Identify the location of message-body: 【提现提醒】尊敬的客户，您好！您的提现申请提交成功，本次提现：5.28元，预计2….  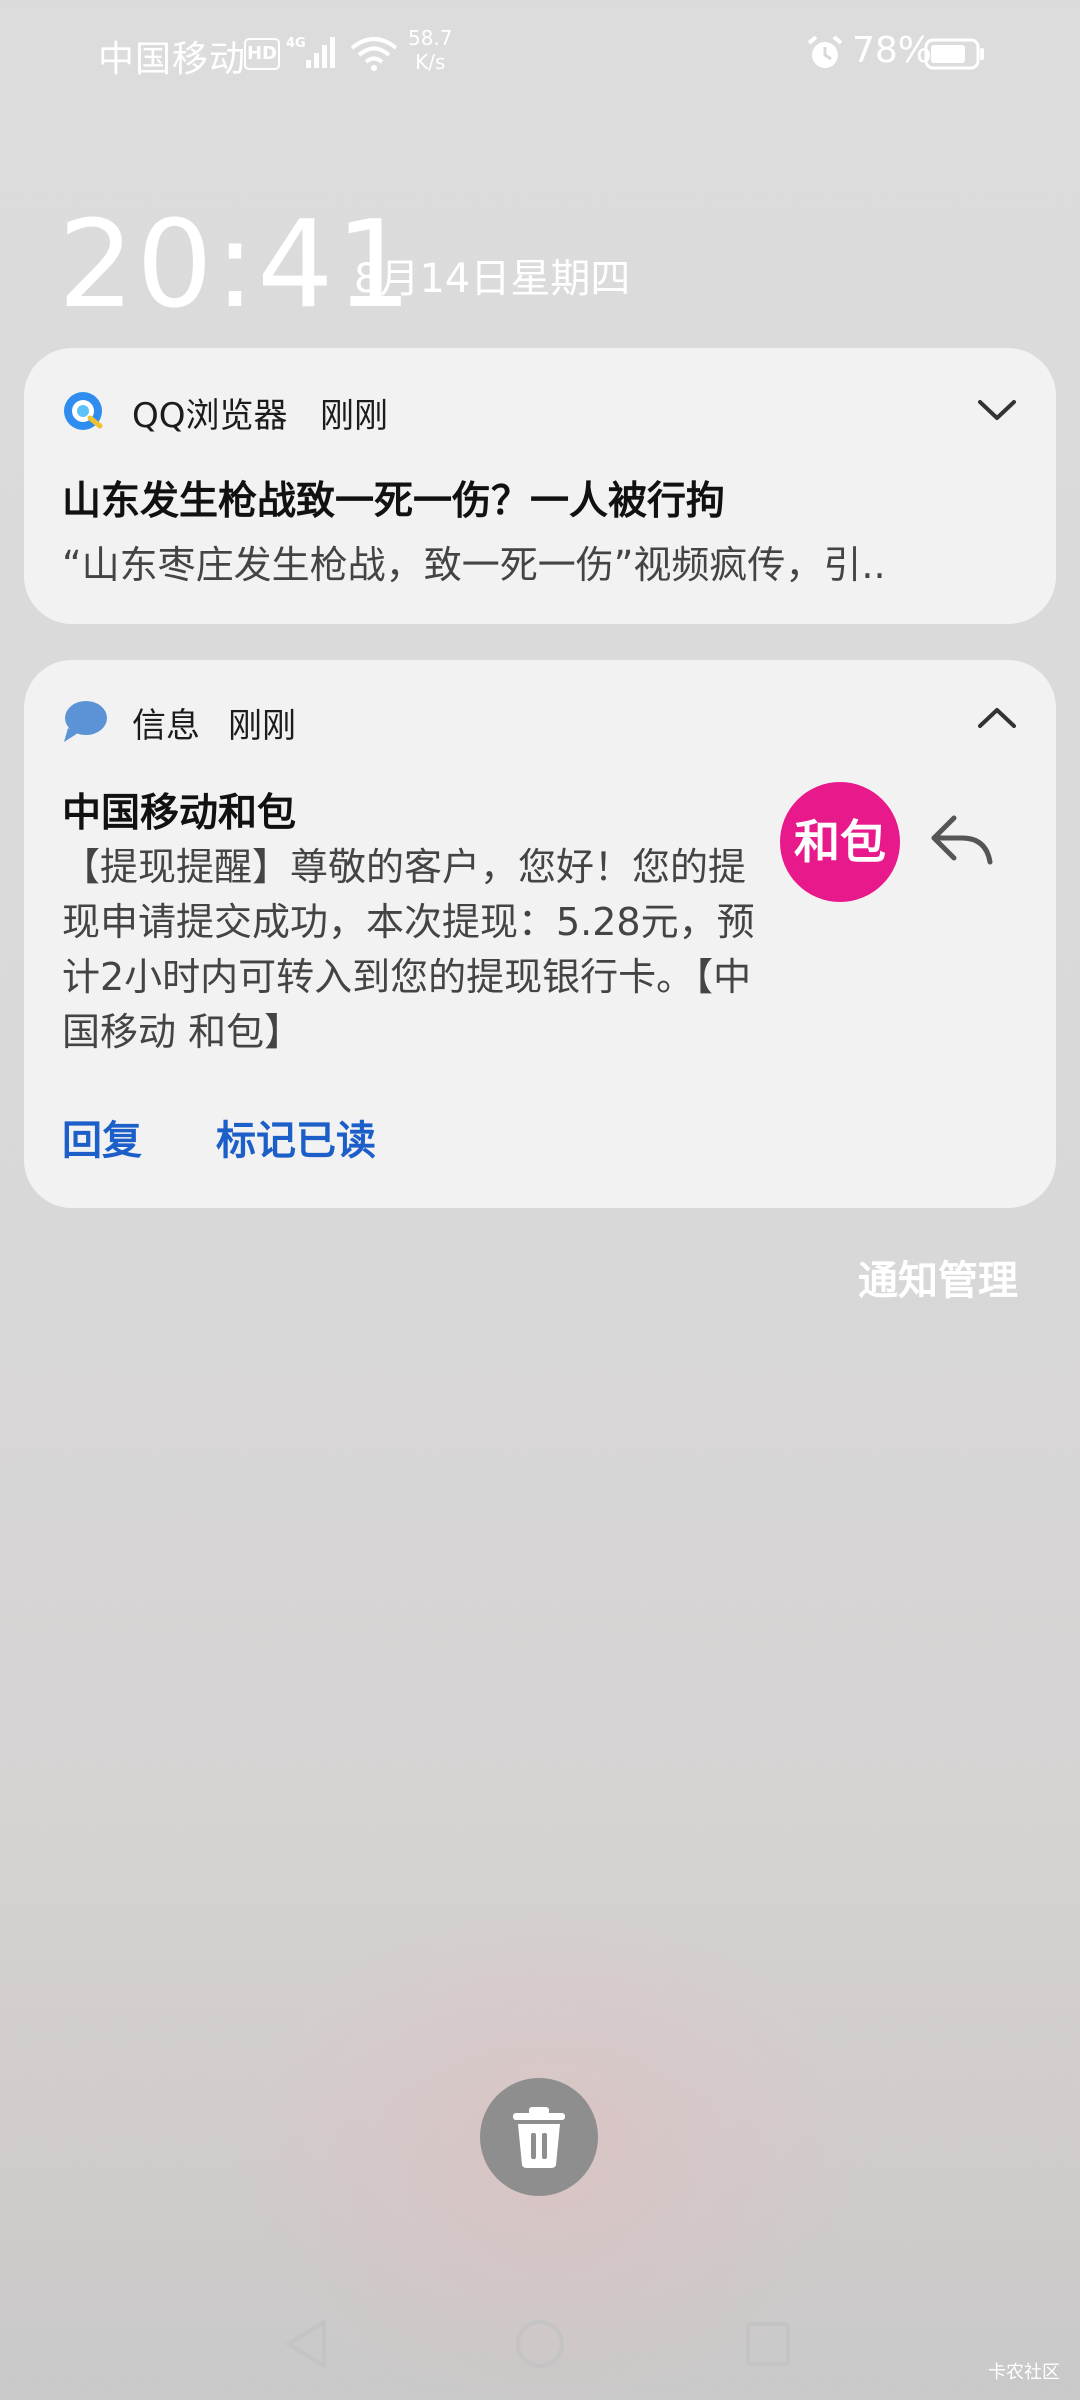
(408, 949).